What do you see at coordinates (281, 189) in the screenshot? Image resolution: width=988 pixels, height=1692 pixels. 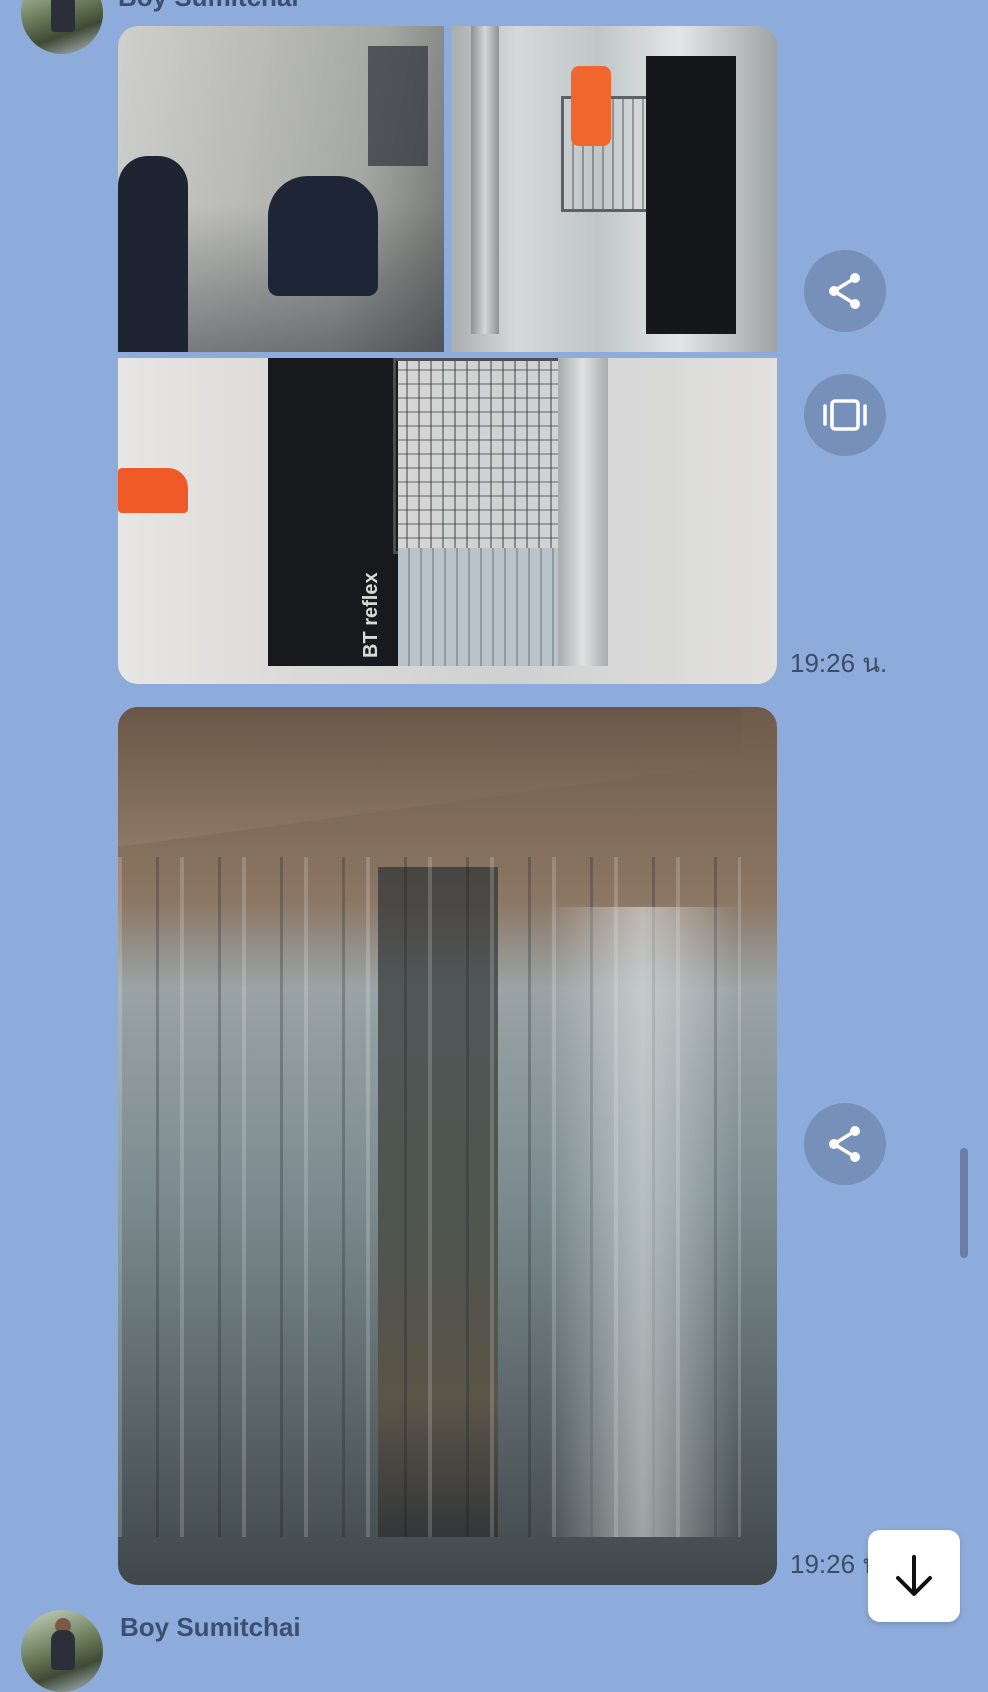 I see `photo-workers-floor` at bounding box center [281, 189].